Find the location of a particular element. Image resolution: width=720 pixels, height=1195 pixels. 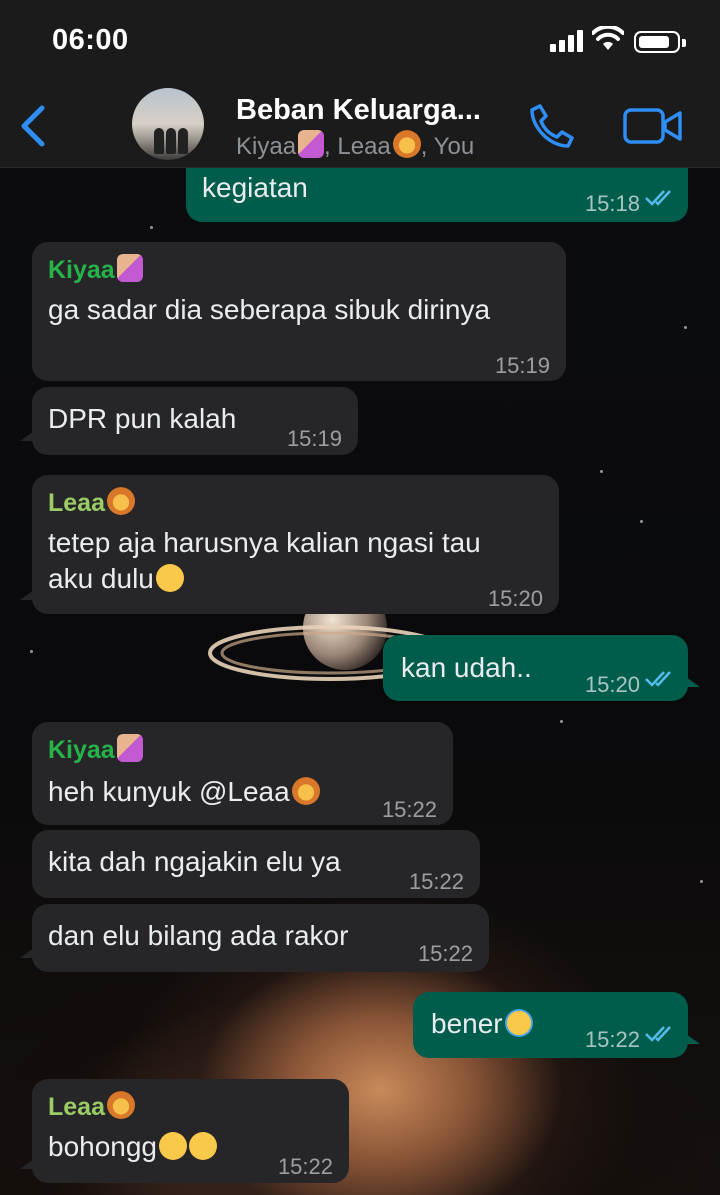

message-text: kita dah ngajakin elu ya is located at coordinates (194, 861).